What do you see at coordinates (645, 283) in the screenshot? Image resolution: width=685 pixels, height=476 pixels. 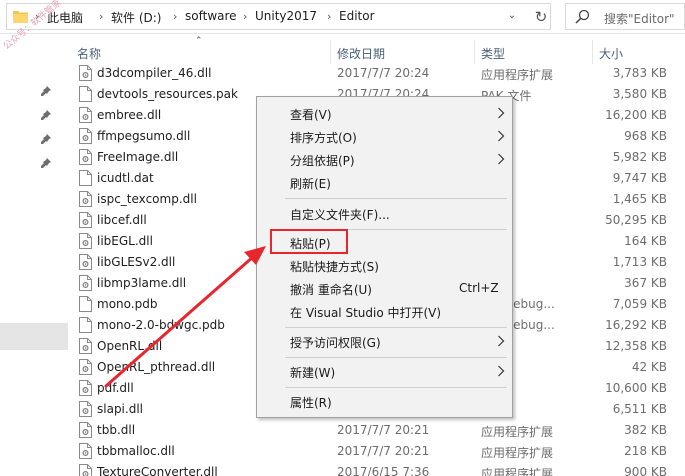 I see `file-size: 367 KB` at bounding box center [645, 283].